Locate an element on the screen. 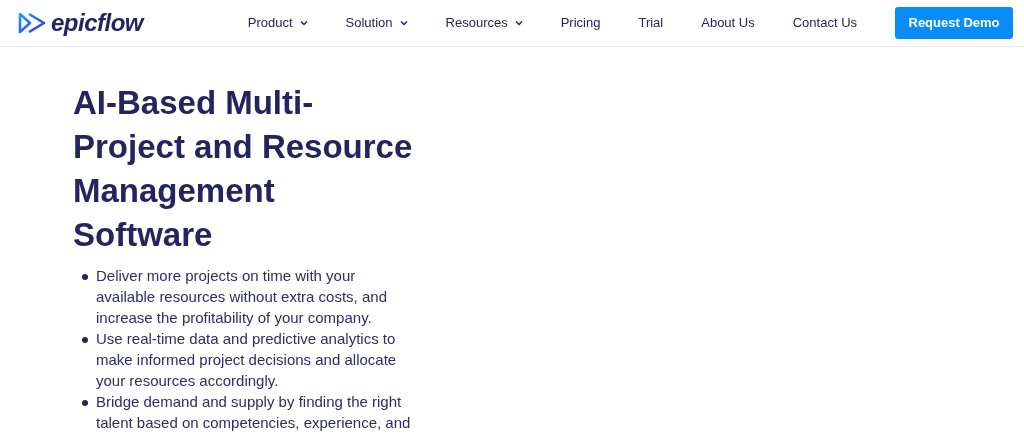  nav-link: Trial is located at coordinates (651, 23).